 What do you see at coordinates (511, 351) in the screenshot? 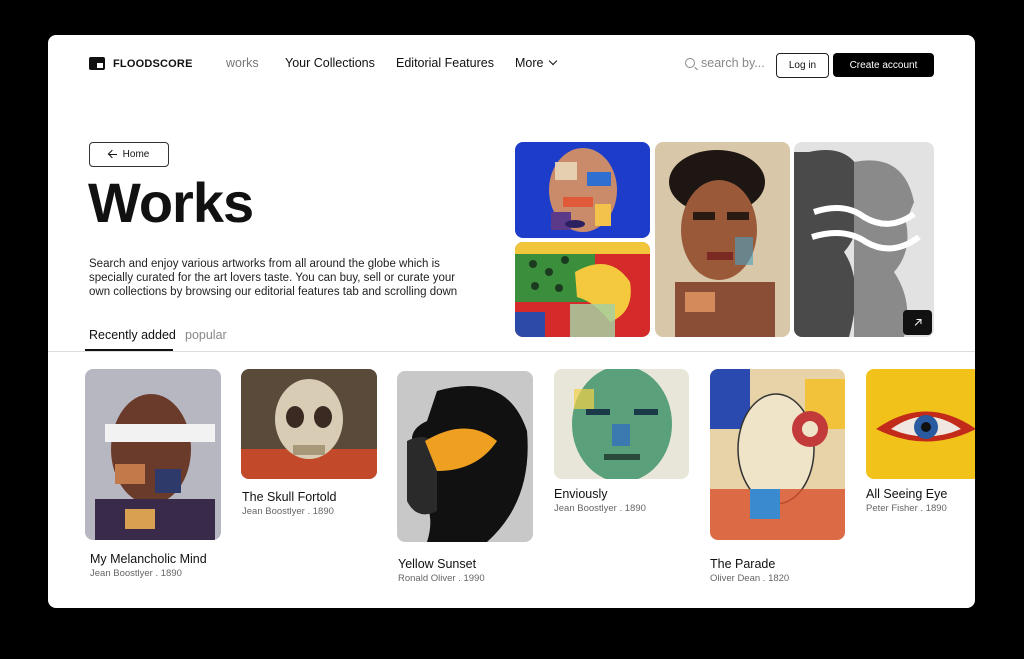
I see `tabs-divider` at bounding box center [511, 351].